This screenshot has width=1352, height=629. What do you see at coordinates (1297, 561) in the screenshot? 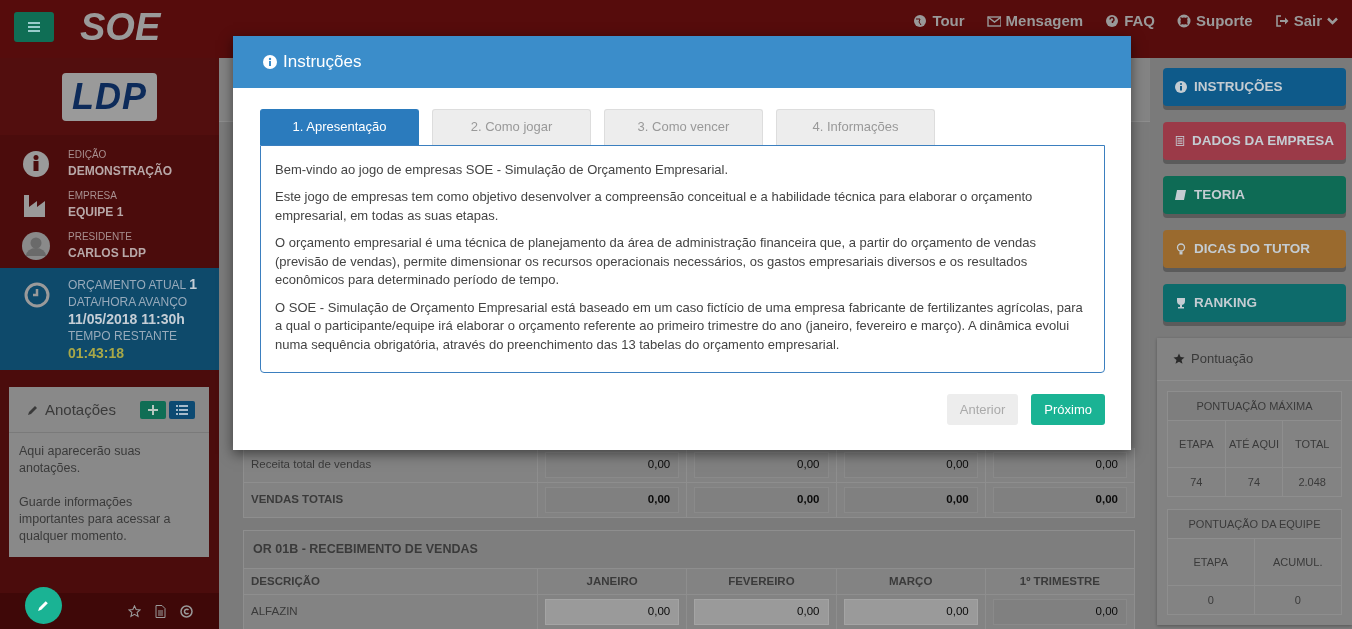
I see `column-header: ACUMUL.` at bounding box center [1297, 561].